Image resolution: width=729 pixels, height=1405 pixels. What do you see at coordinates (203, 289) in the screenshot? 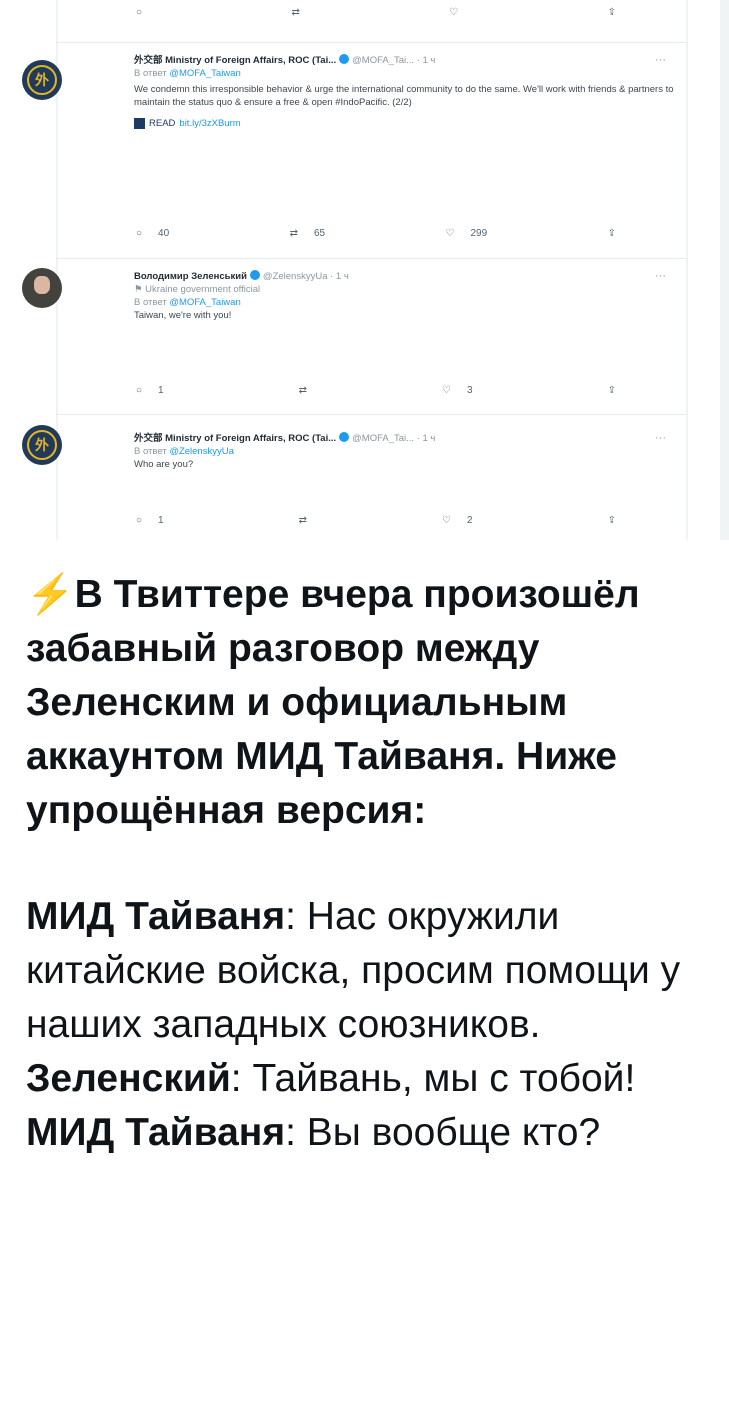
I see `account-label: Ukraine government official` at bounding box center [203, 289].